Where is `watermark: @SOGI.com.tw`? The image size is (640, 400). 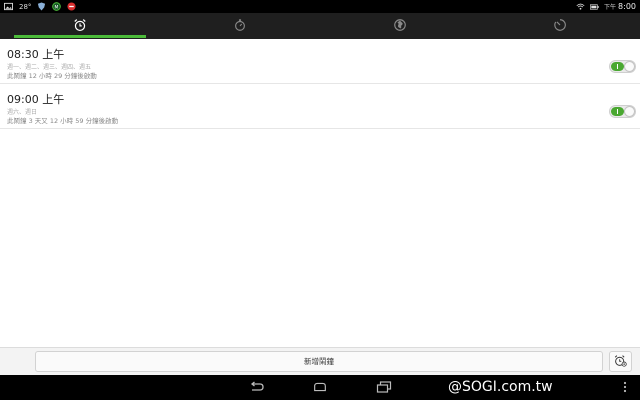
watermark: @SOGI.com.tw is located at coordinates (500, 387).